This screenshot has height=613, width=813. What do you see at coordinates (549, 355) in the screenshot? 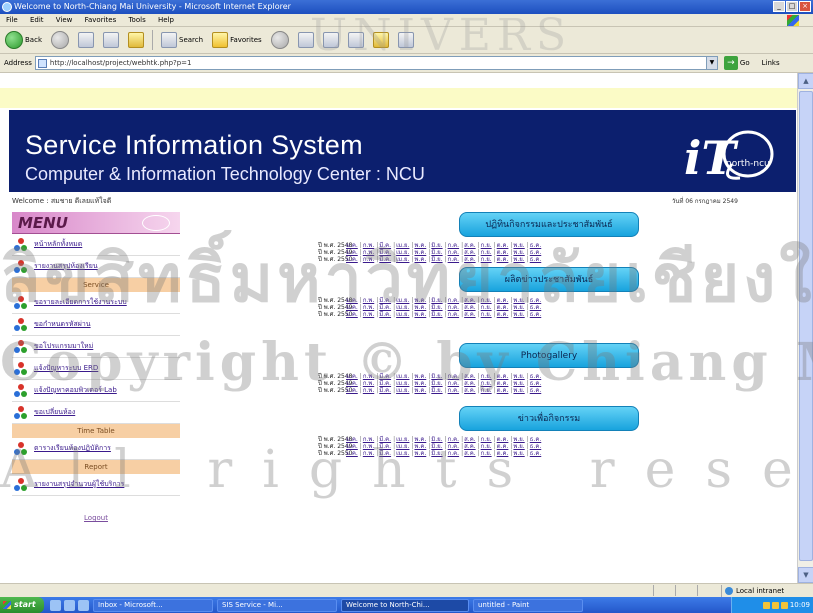
I see `section-button: Photogallery` at bounding box center [549, 355].